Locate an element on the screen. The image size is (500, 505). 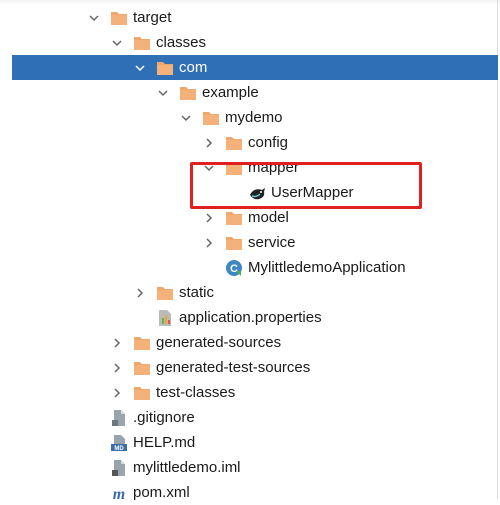
tree-item-label: generated-test-sources is located at coordinates (233, 367).